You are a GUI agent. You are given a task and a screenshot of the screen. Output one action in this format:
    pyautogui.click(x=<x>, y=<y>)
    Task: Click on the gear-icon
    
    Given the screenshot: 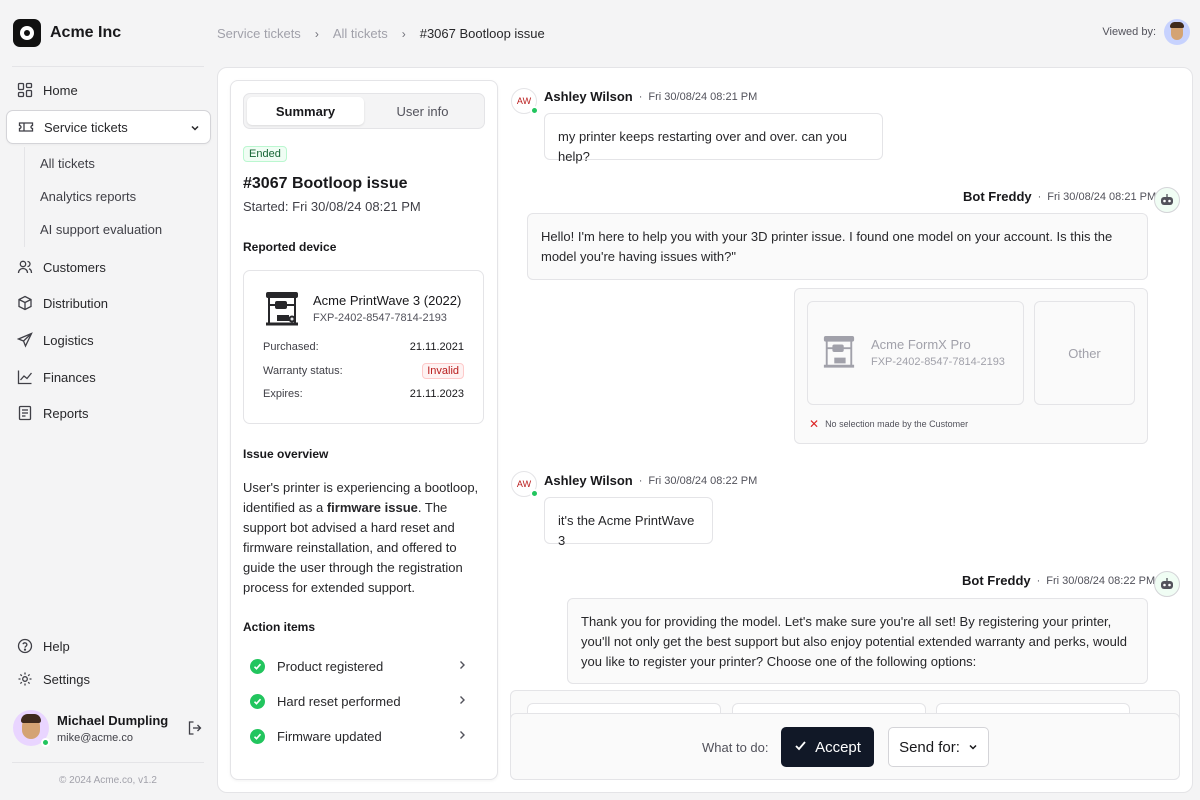 What is the action you would take?
    pyautogui.click(x=25, y=679)
    